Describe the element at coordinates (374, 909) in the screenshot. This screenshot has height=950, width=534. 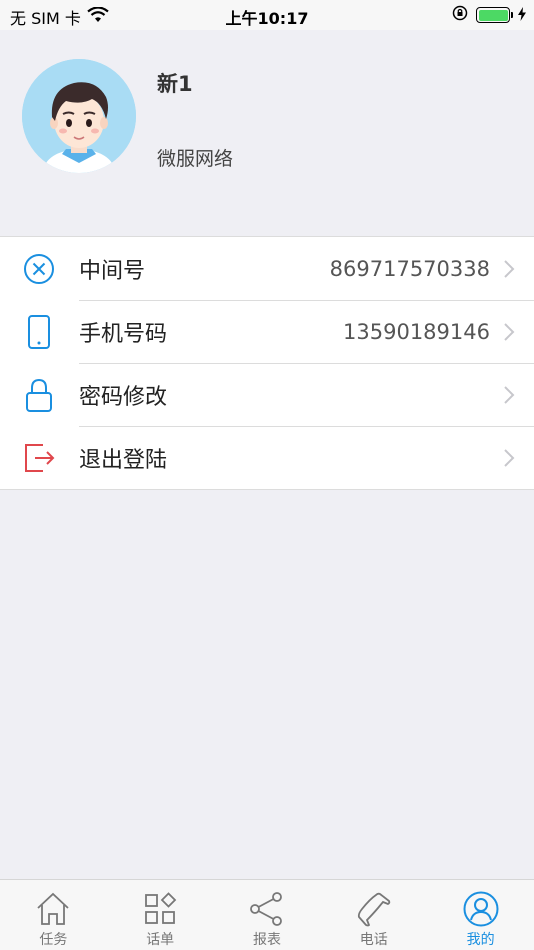
I see `phone-icon` at that location.